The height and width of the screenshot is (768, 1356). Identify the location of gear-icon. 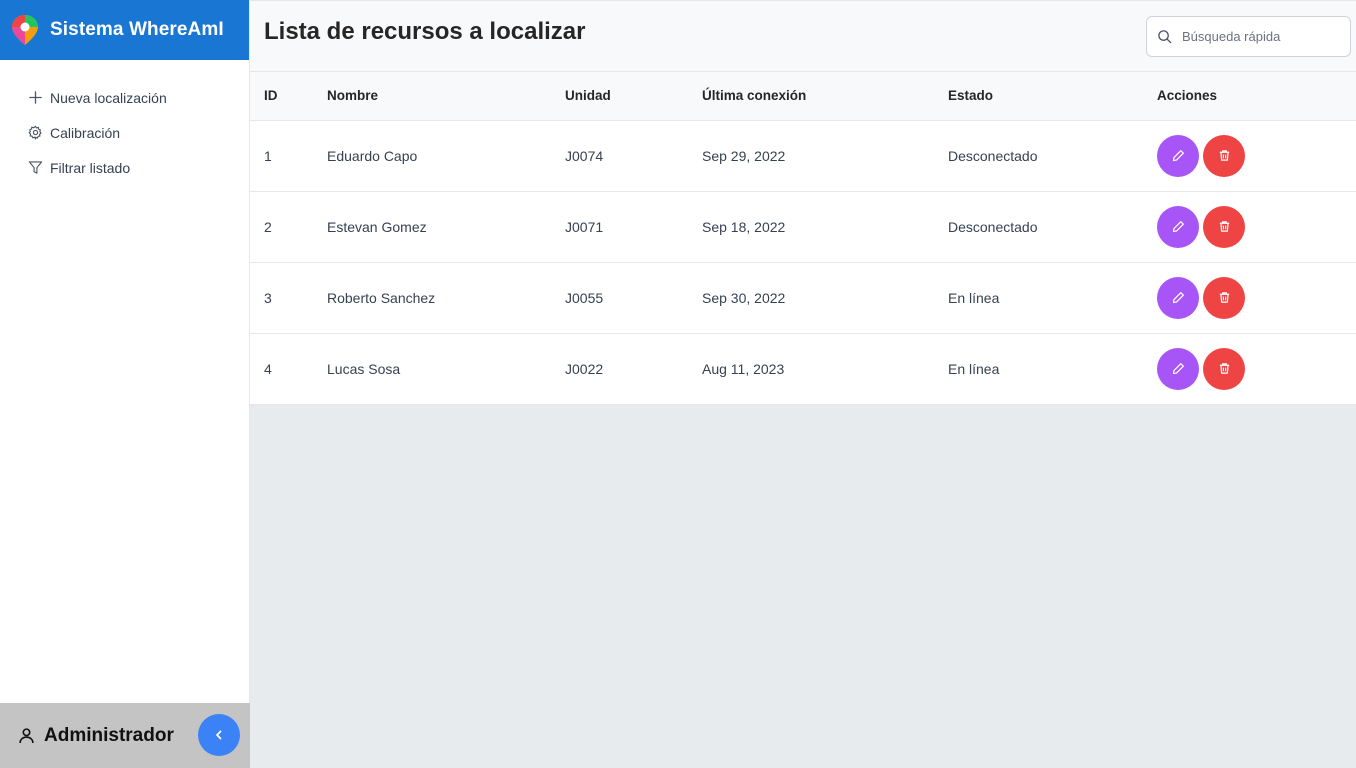
(35, 132).